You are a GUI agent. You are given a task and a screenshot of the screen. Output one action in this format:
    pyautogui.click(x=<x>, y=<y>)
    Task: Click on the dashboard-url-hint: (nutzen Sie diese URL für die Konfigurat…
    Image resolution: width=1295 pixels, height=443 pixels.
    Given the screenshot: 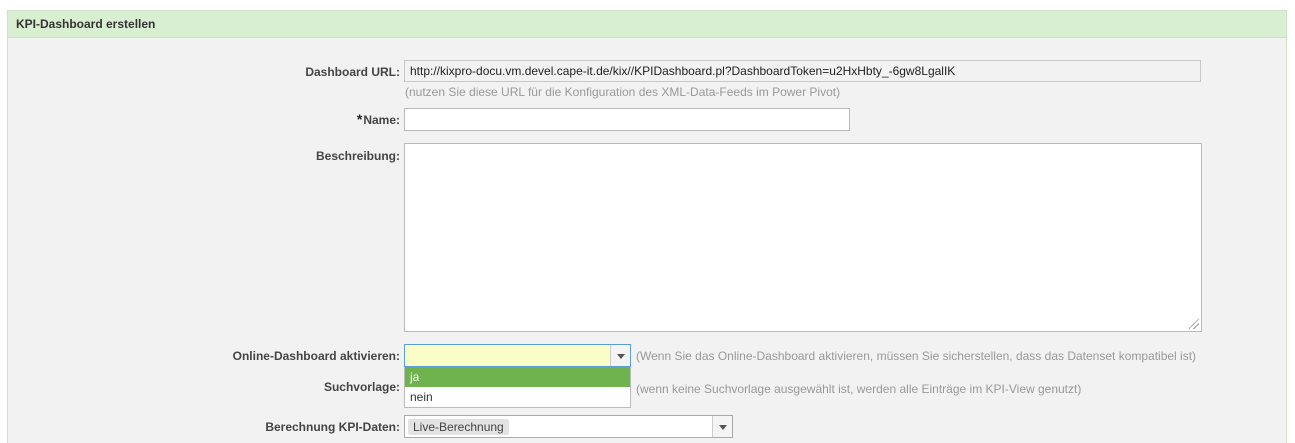 What is the action you would take?
    pyautogui.click(x=623, y=92)
    